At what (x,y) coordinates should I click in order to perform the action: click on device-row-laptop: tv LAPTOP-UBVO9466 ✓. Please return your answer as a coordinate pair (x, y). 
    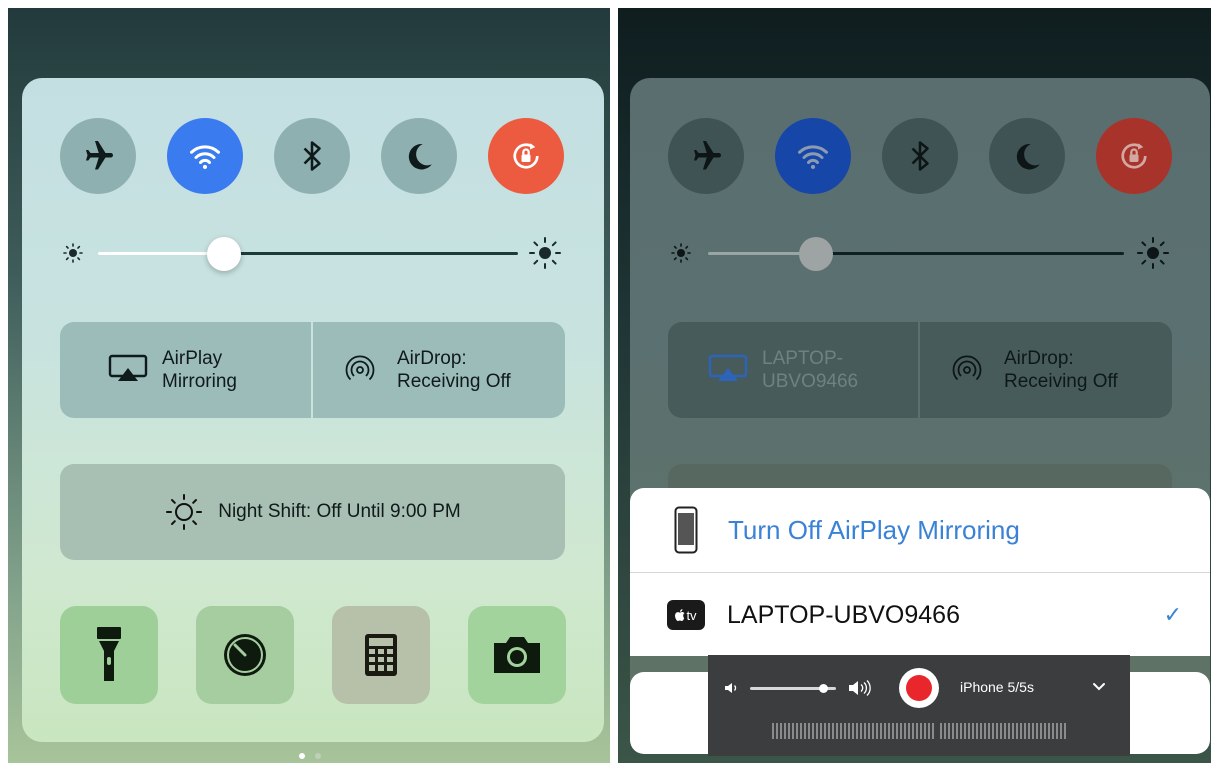
    Looking at the image, I should click on (920, 614).